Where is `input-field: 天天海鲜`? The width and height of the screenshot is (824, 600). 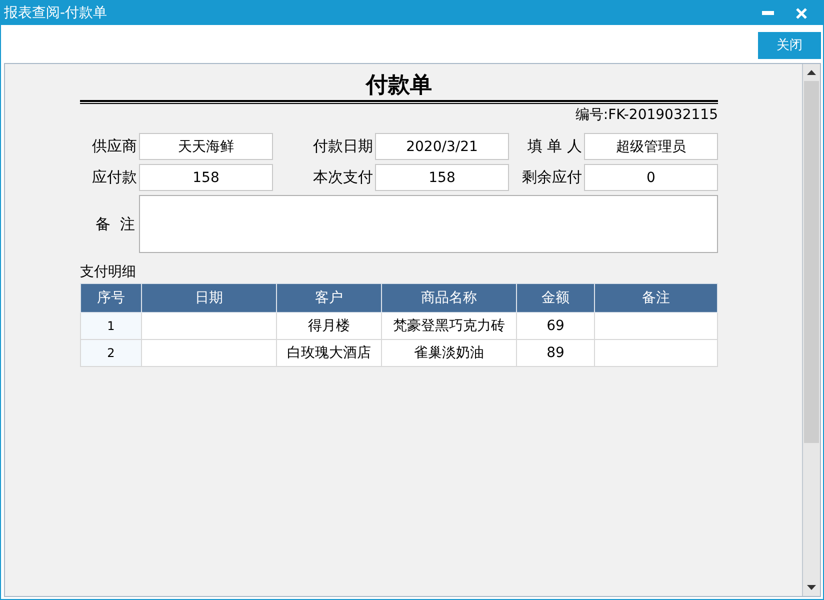 input-field: 天天海鲜 is located at coordinates (206, 146).